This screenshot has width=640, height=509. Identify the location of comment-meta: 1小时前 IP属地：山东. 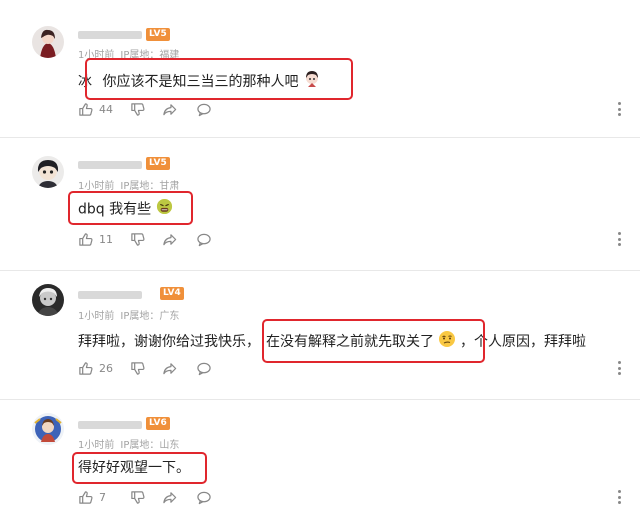
(131, 443).